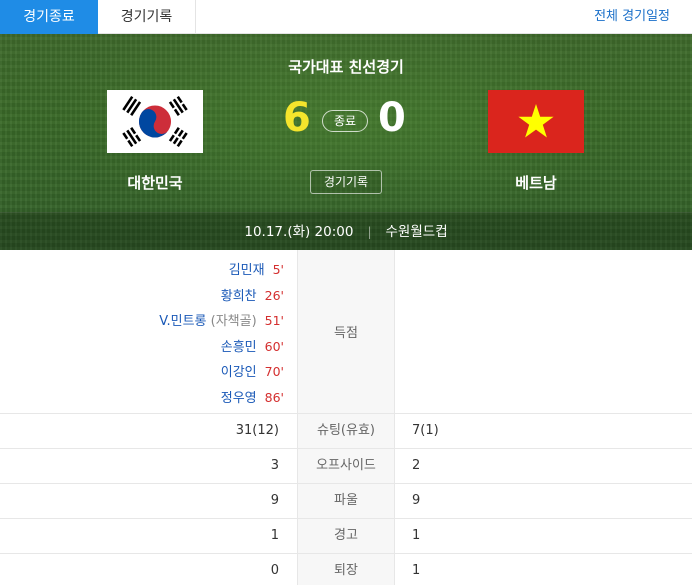 The width and height of the screenshot is (692, 585). I want to click on own-goal-note: (자책골), so click(231, 321).